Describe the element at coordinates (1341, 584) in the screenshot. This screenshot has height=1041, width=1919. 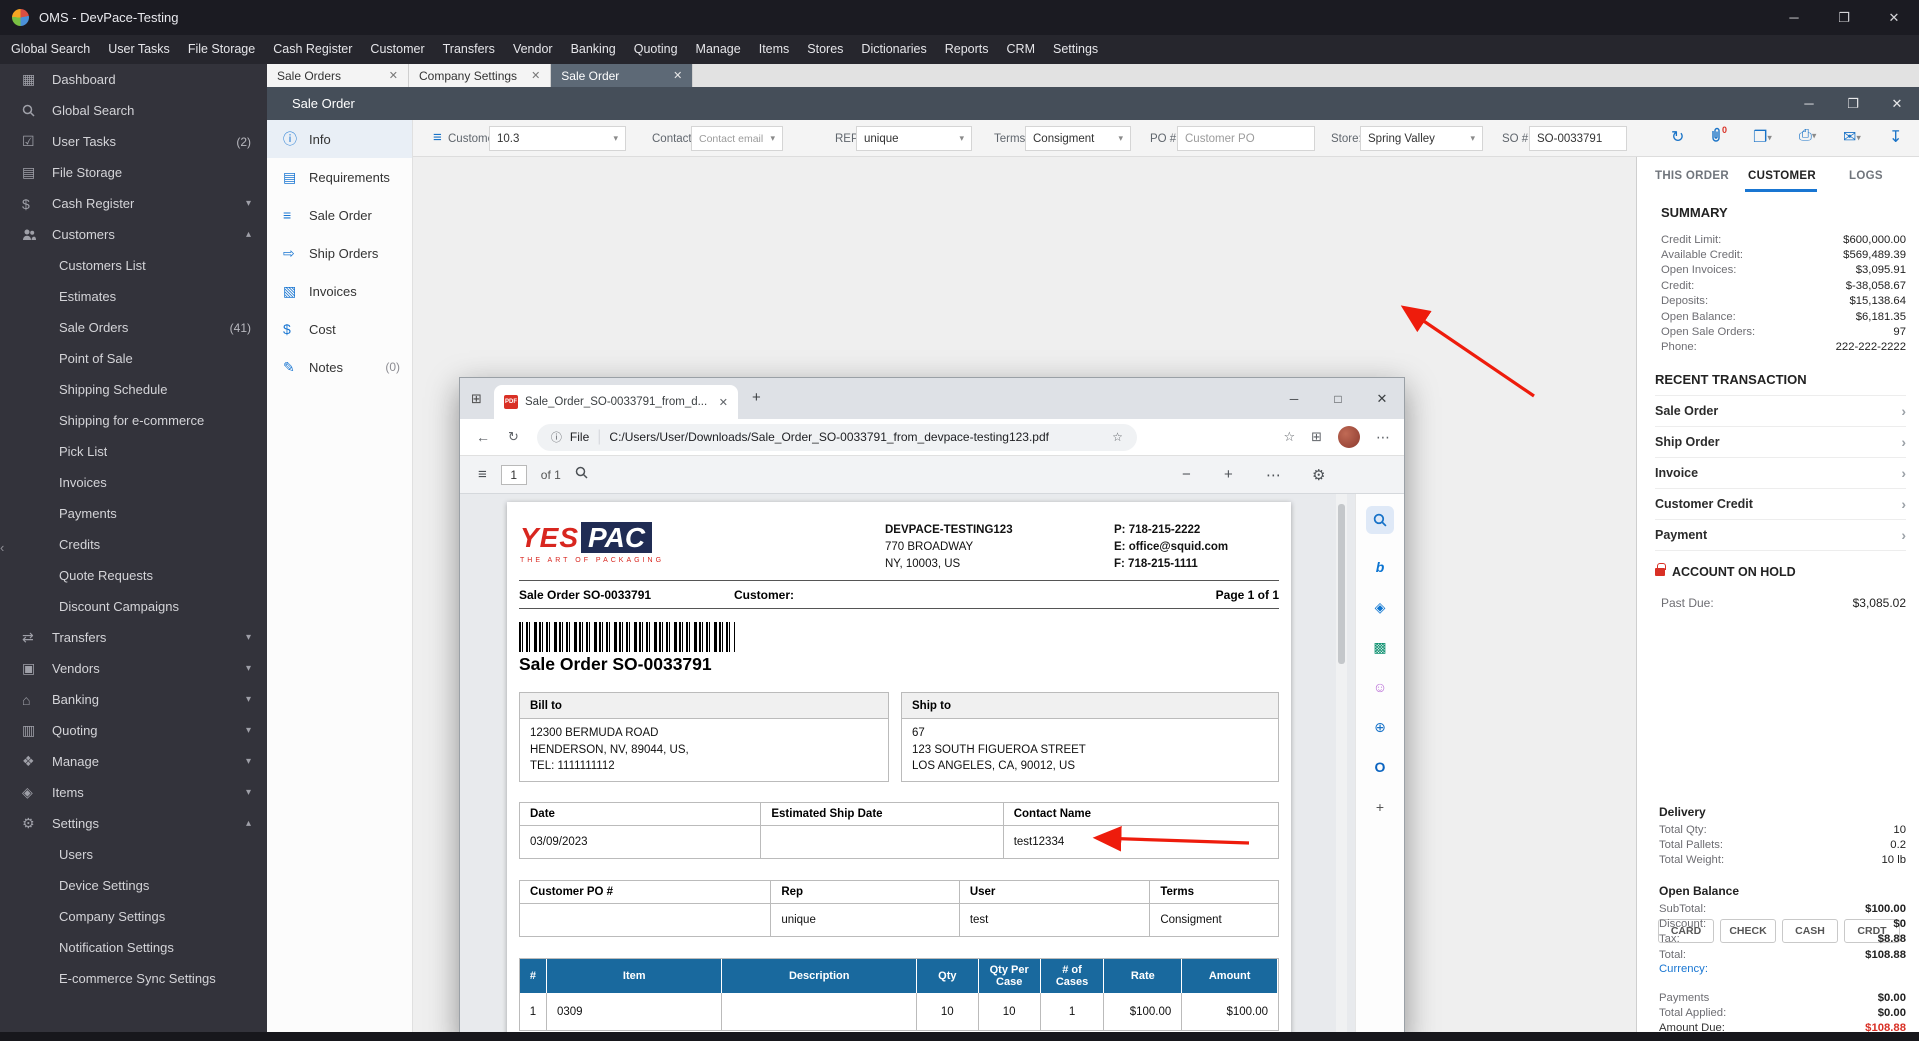
I see `pdf-scrollbar-thumb` at that location.